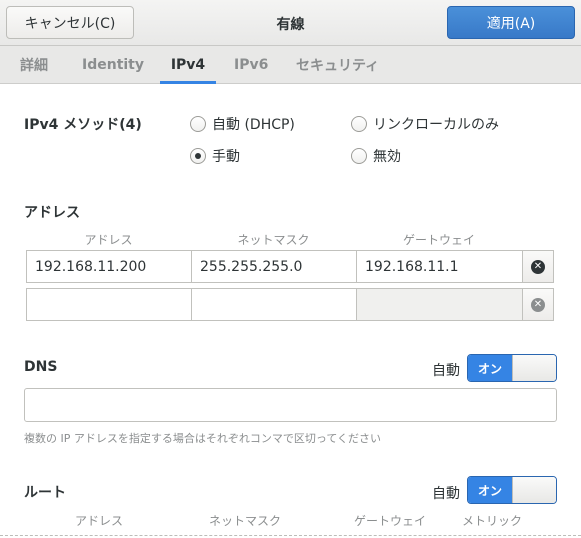 The height and width of the screenshot is (538, 581). I want to click on routes-section-title: ルート, so click(45, 493).